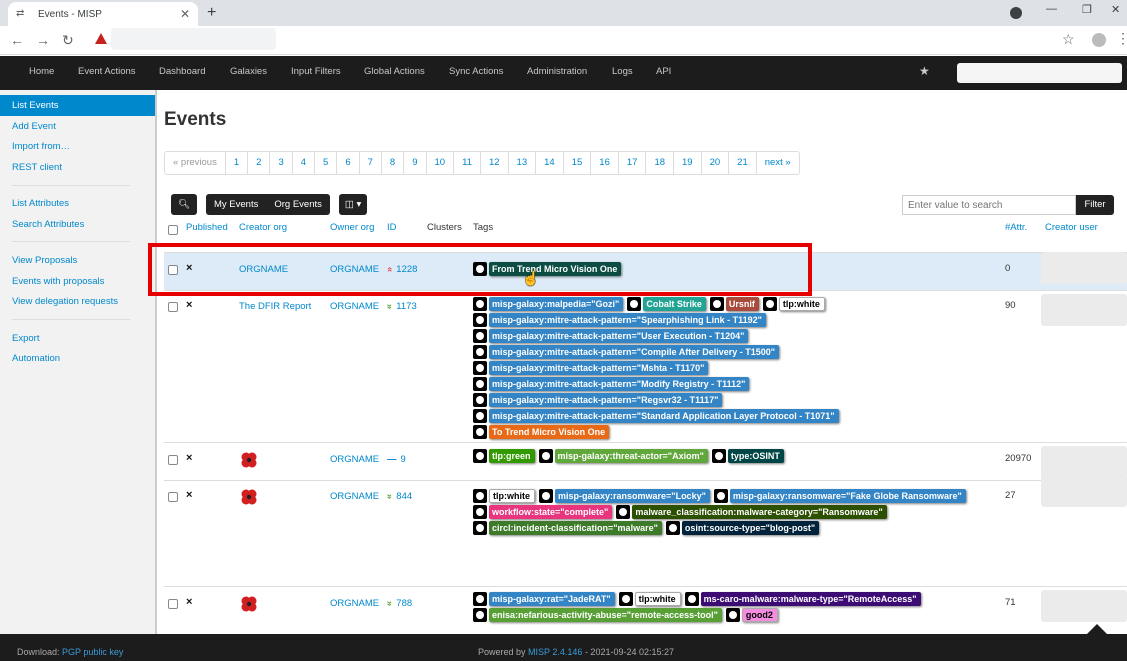 This screenshot has height=661, width=1127. Describe the element at coordinates (441, 163) in the screenshot. I see `pagination-page: 10` at that location.